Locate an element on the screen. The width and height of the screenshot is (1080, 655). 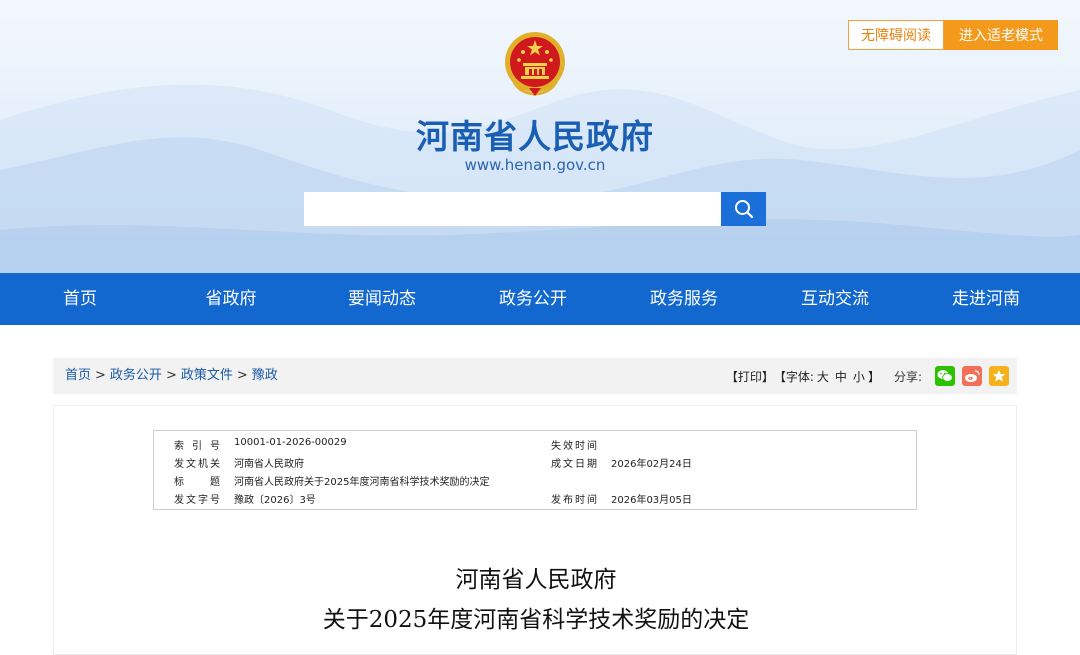
meta-issuer-value: 河南省人民政府 is located at coordinates (269, 464).